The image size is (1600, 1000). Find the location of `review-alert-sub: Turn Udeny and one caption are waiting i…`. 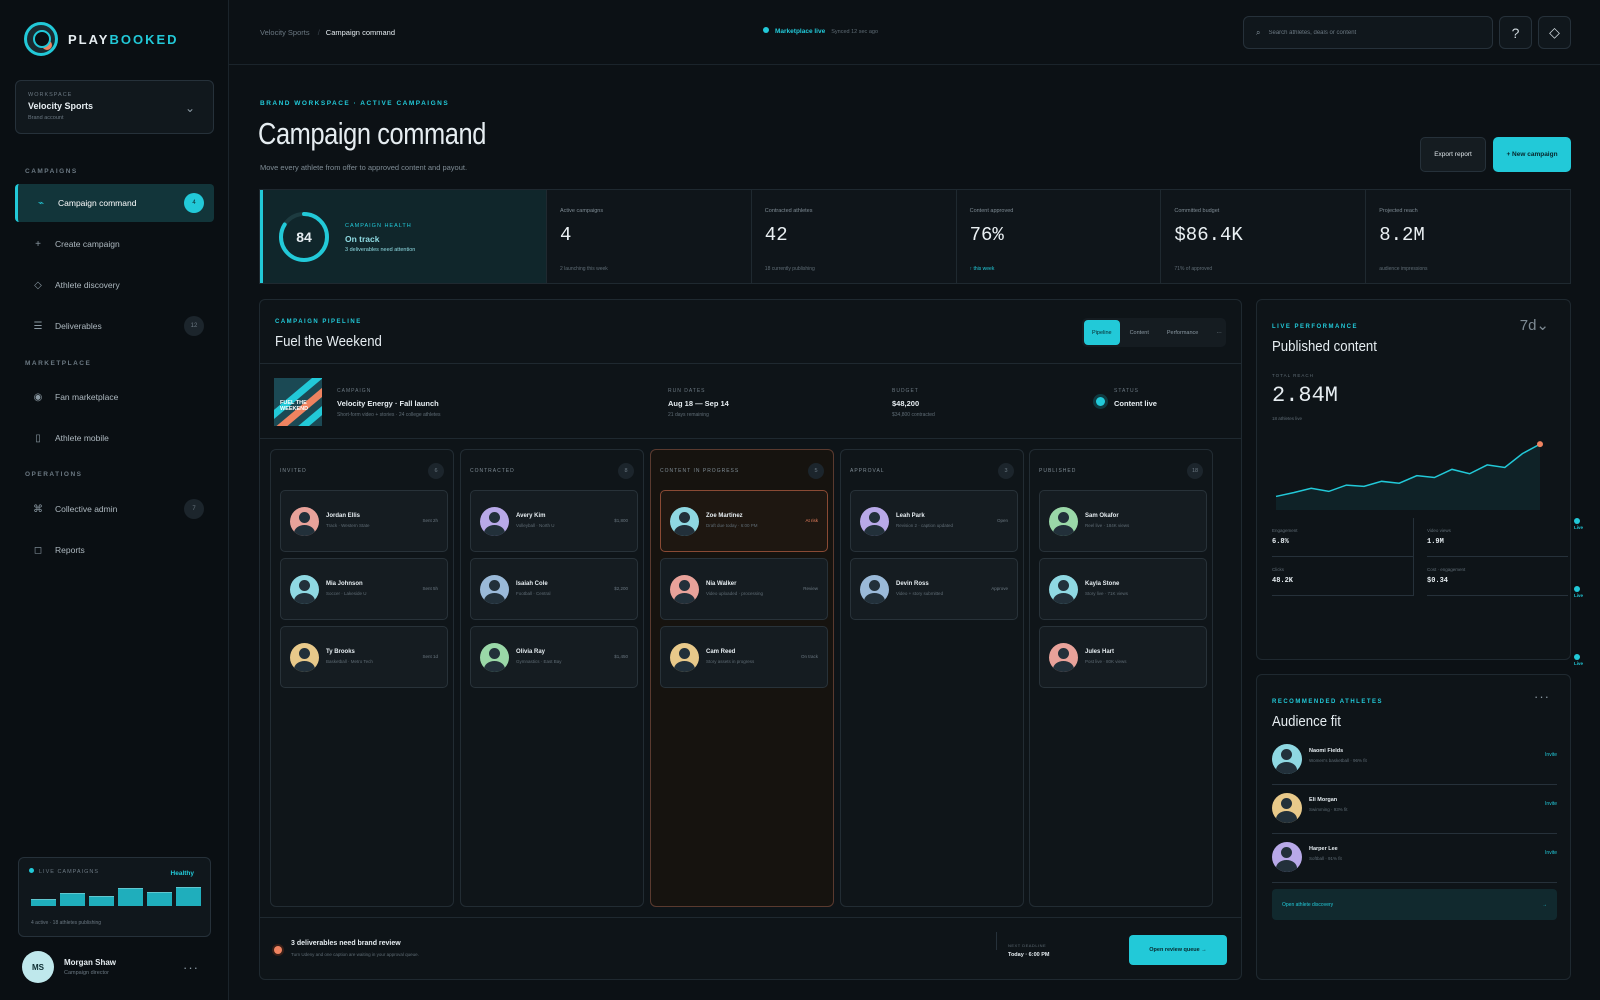

review-alert-sub: Turn Udeny and one caption are waiting i… is located at coordinates (355, 954).